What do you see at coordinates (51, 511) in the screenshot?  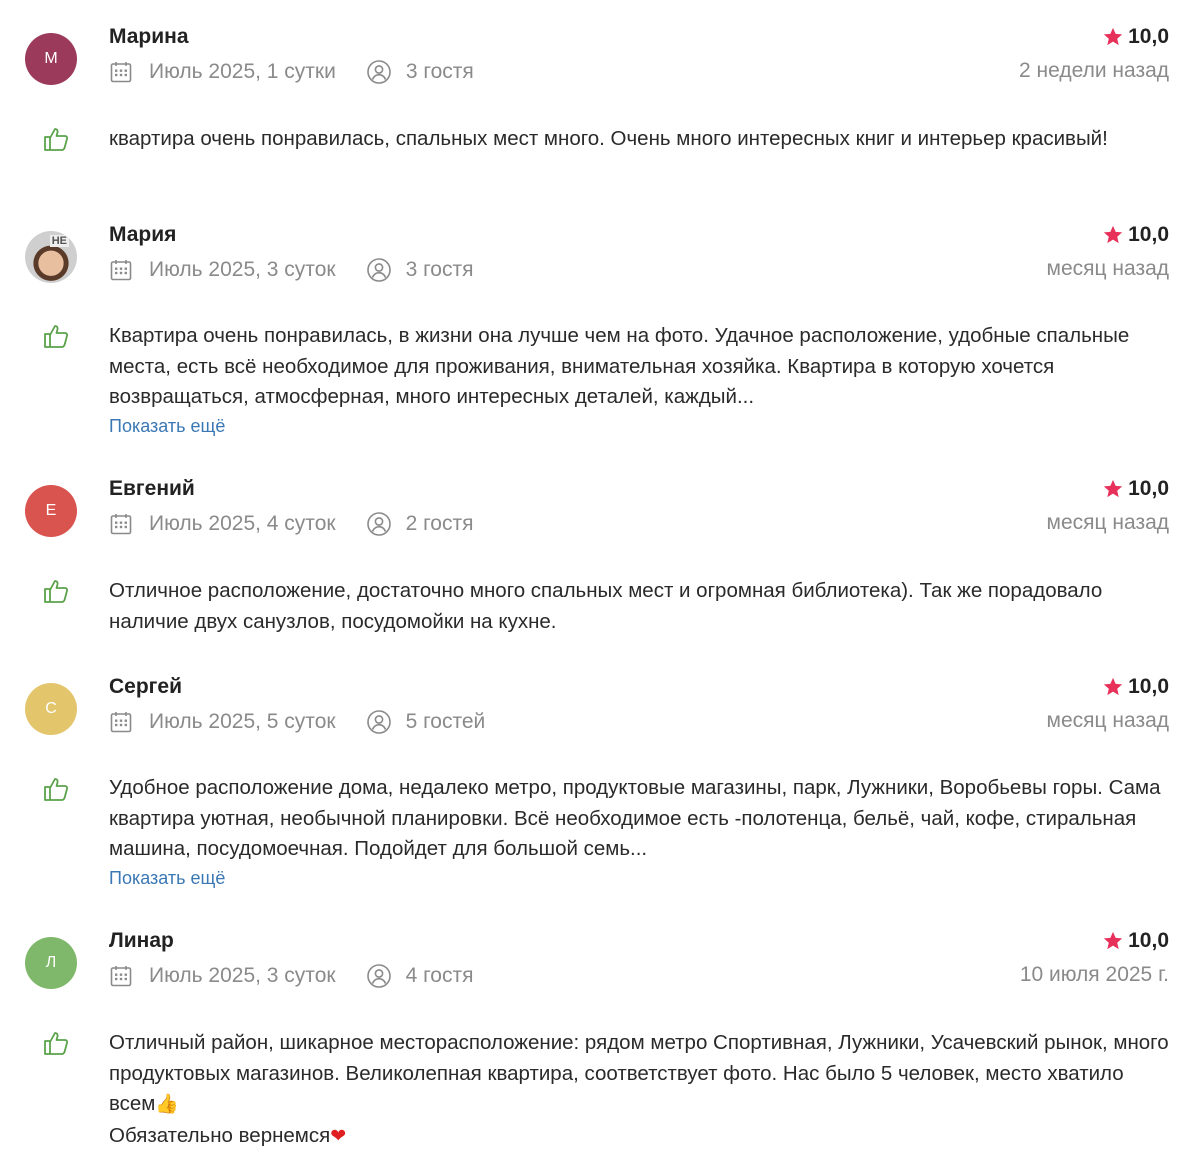 I see `avatar: Е` at bounding box center [51, 511].